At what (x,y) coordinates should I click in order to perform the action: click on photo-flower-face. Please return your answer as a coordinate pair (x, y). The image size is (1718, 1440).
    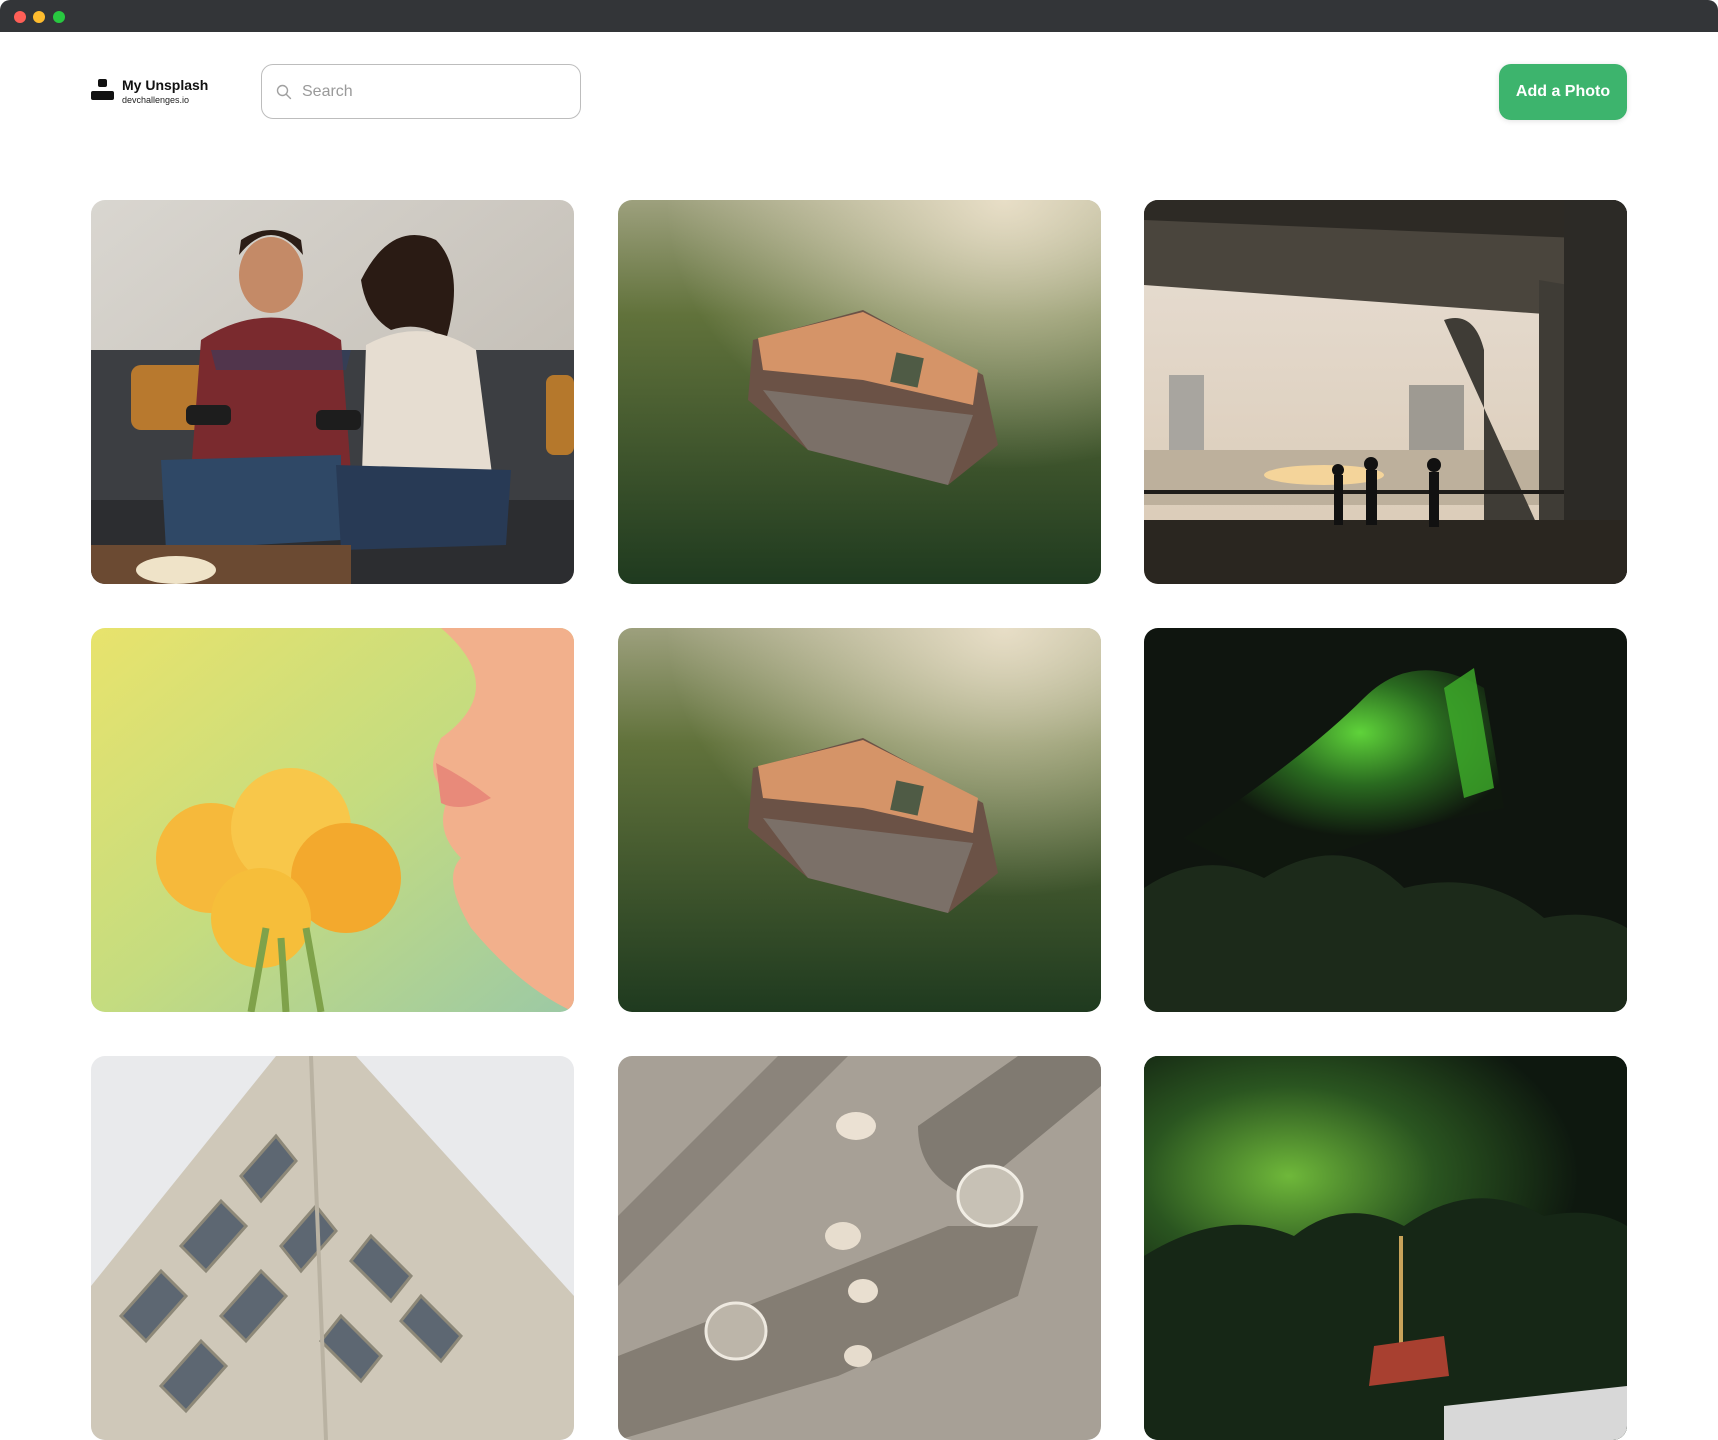
    Looking at the image, I should click on (332, 820).